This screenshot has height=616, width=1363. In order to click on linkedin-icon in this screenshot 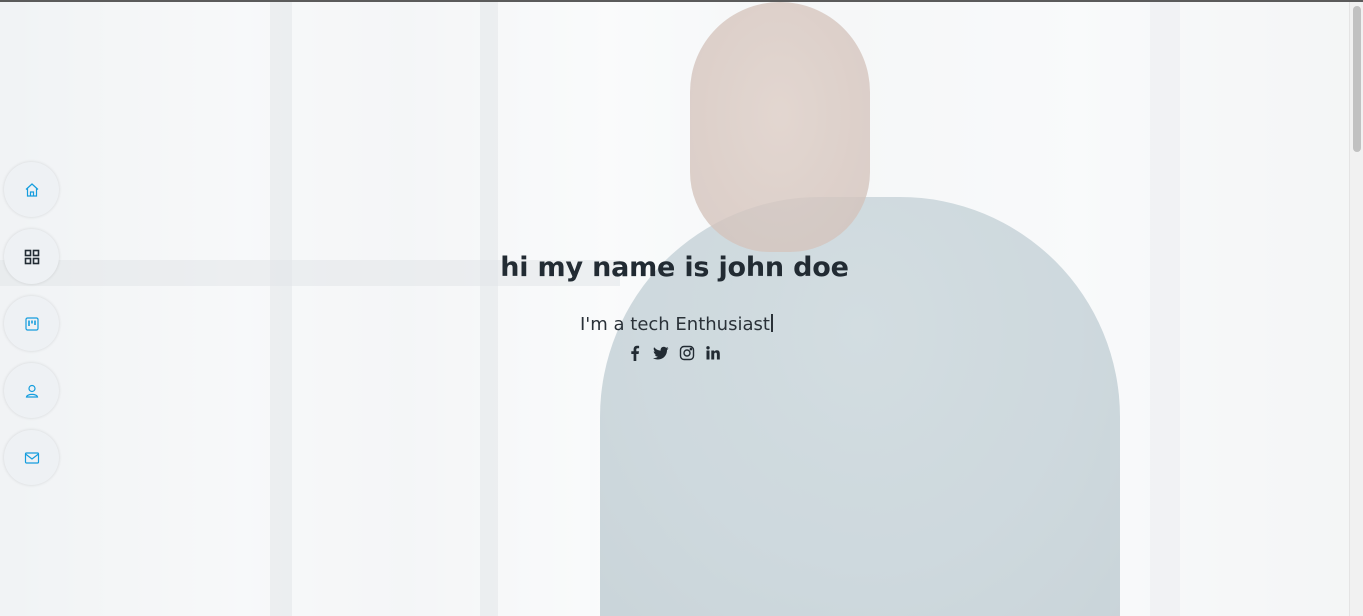, I will do `click(712, 353)`.